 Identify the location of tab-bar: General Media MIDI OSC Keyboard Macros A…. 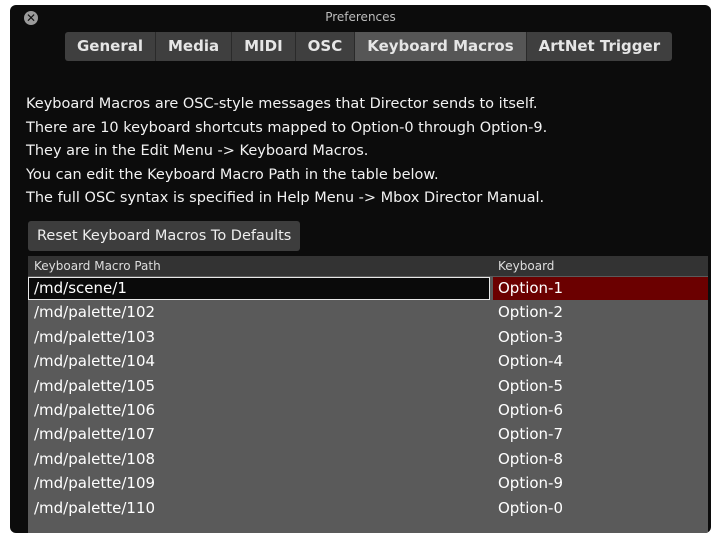
(369, 46).